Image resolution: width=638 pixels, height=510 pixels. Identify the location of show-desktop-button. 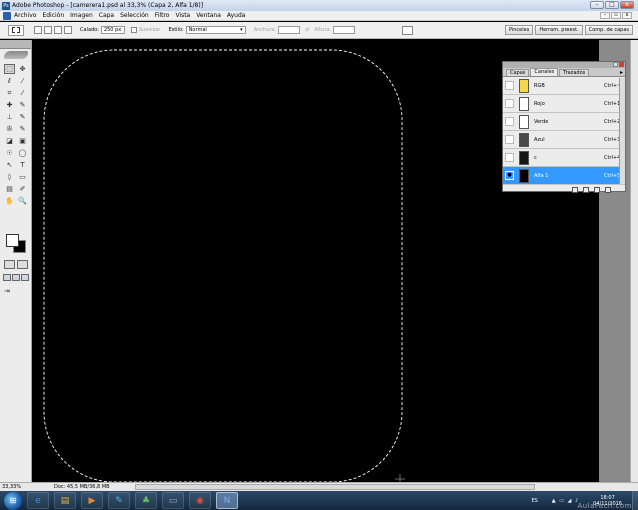
(635, 500).